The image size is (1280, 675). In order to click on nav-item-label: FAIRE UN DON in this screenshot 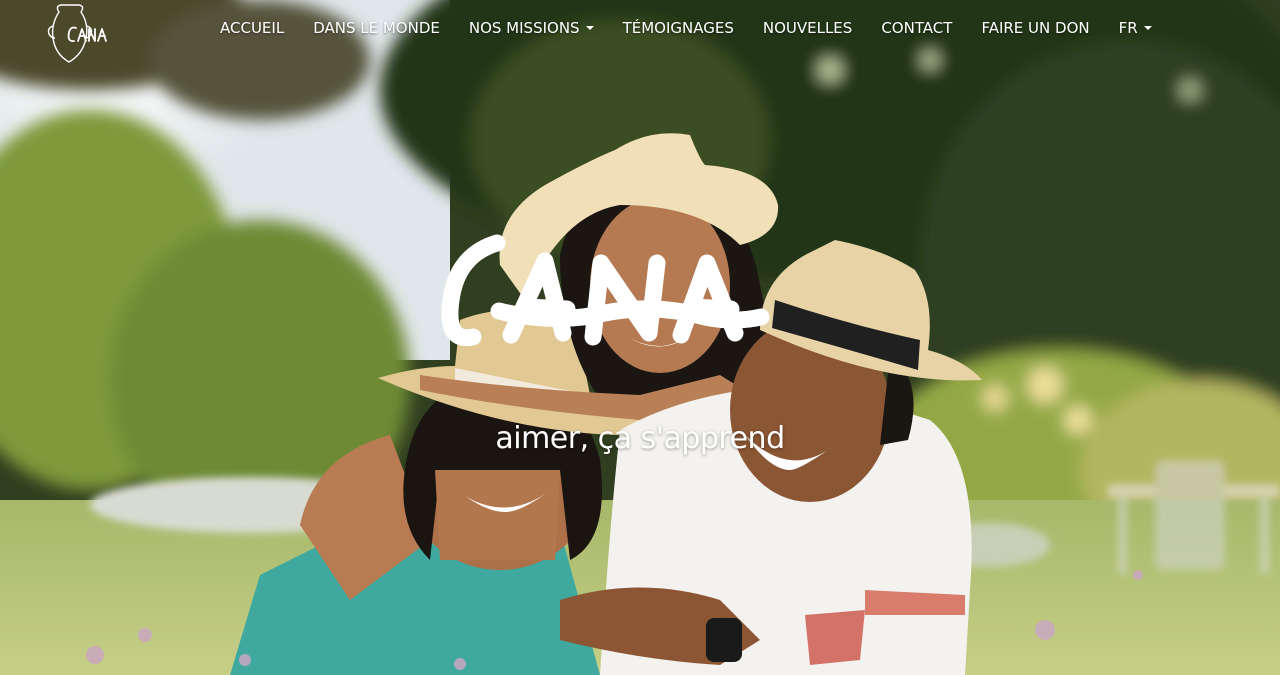, I will do `click(1035, 28)`.